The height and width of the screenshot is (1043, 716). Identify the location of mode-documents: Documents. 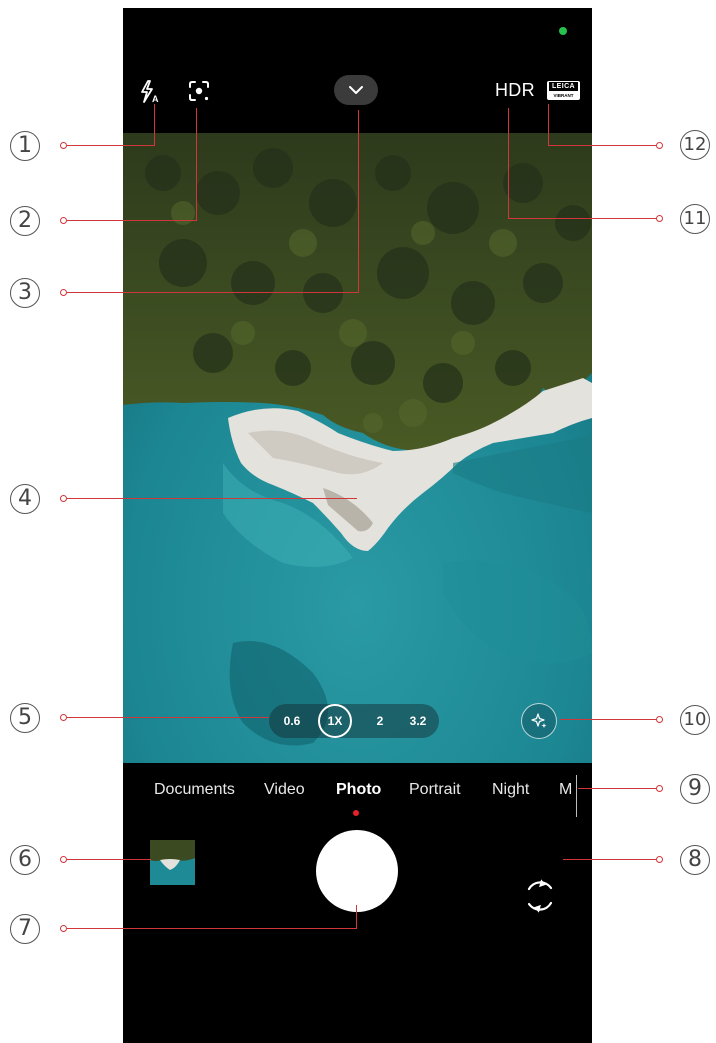
(194, 790).